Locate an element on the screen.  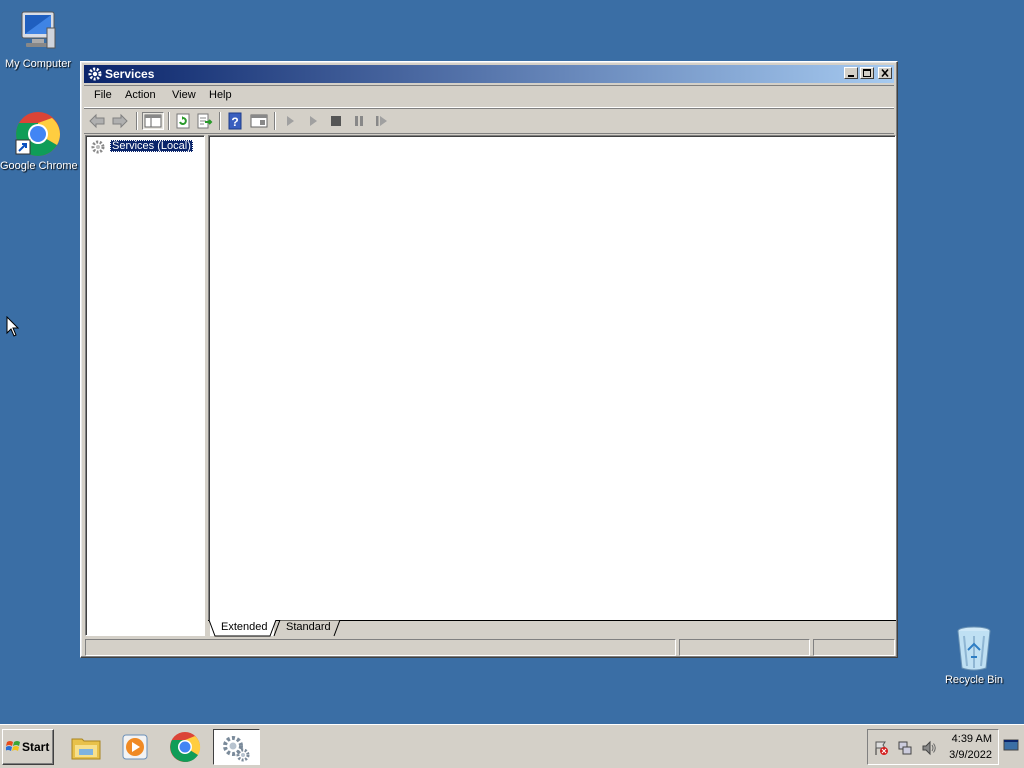
desktop-icon-google-chrome: Google Chrome is located at coordinates (39, 141).